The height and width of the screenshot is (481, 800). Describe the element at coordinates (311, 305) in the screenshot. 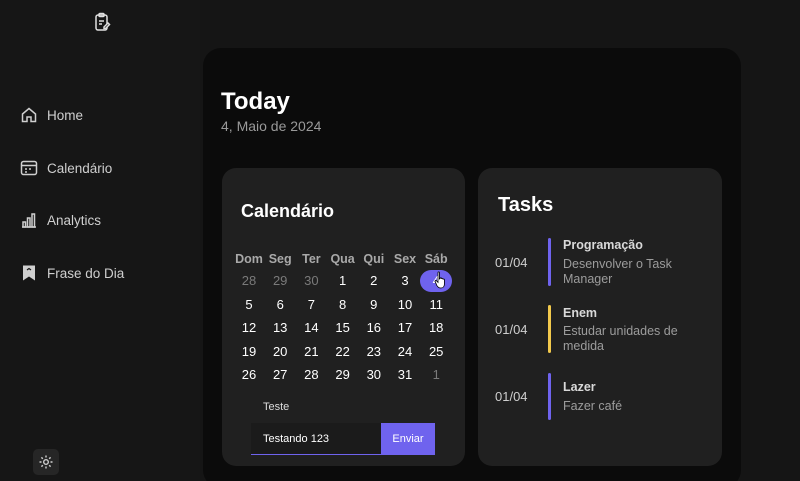

I see `calendar-day: 7` at that location.